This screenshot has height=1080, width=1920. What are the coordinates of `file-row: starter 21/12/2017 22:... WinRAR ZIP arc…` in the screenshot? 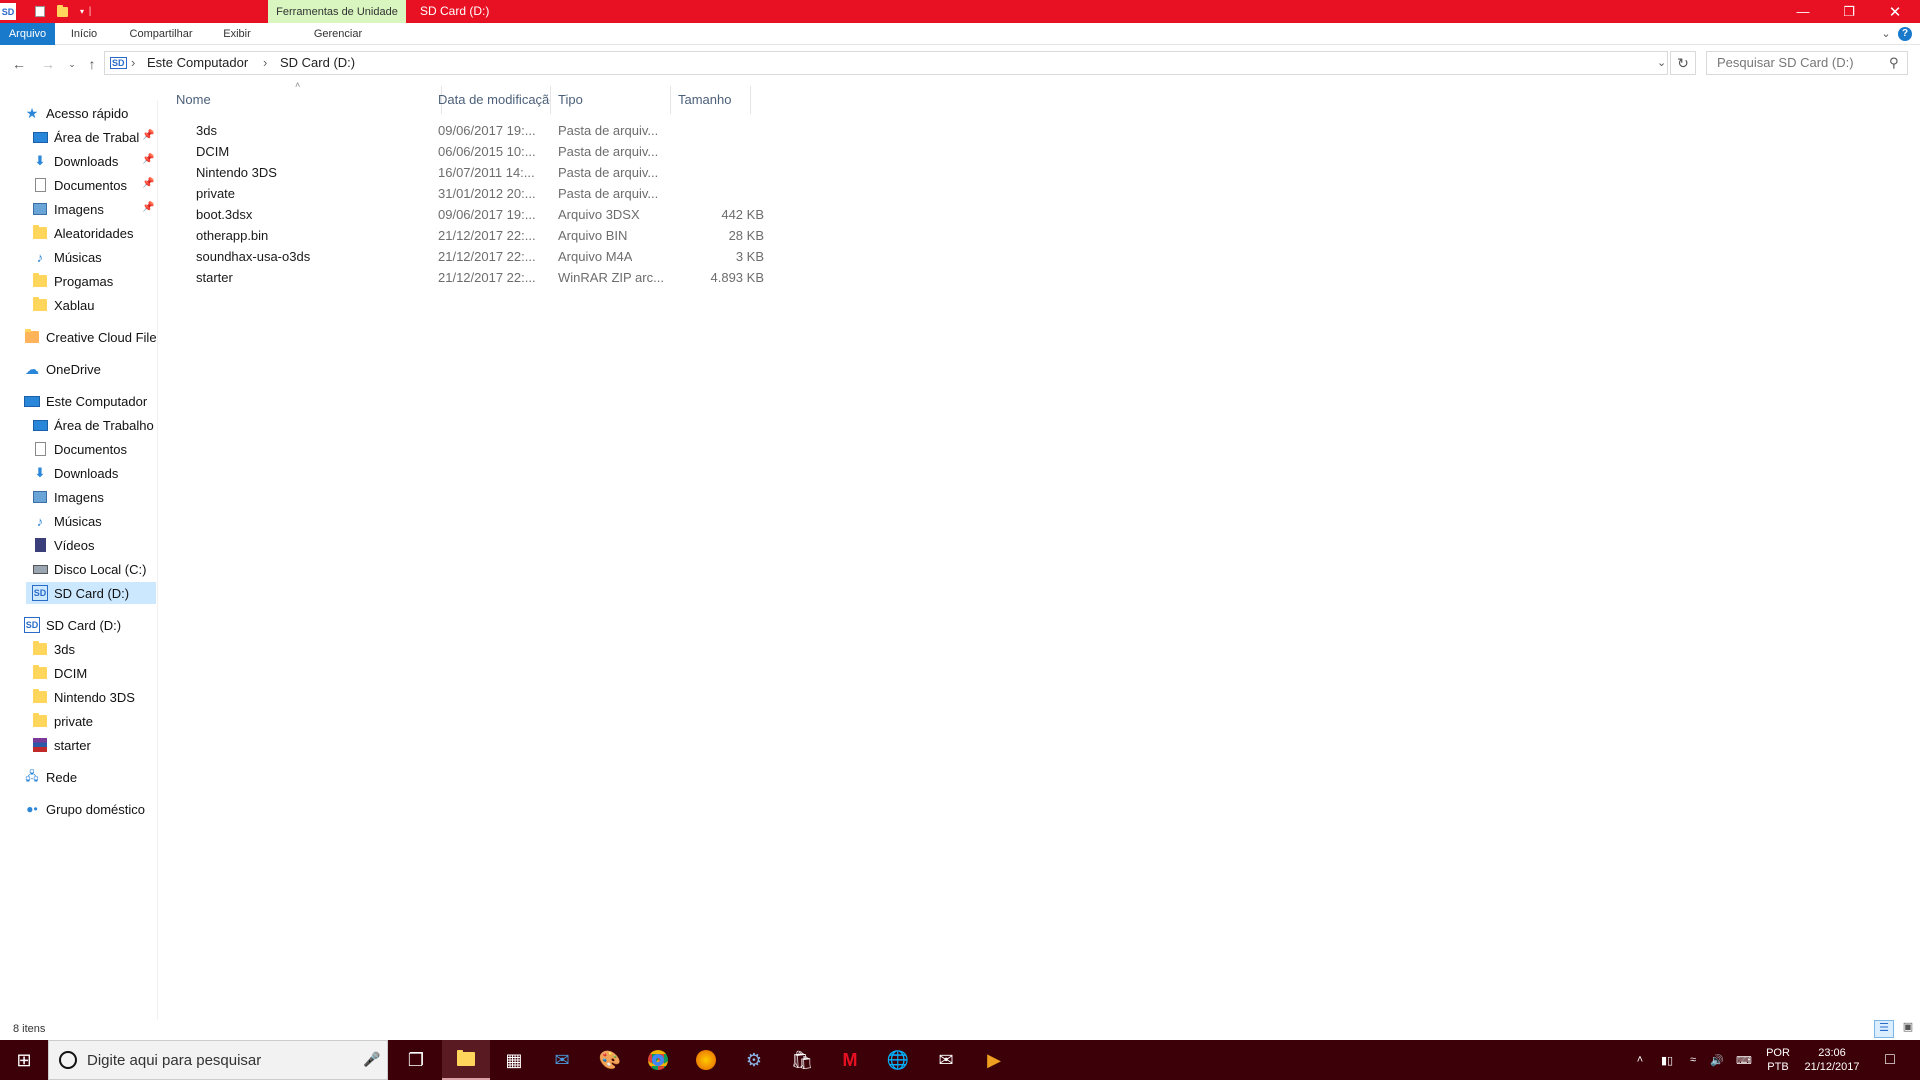 It's located at (470, 277).